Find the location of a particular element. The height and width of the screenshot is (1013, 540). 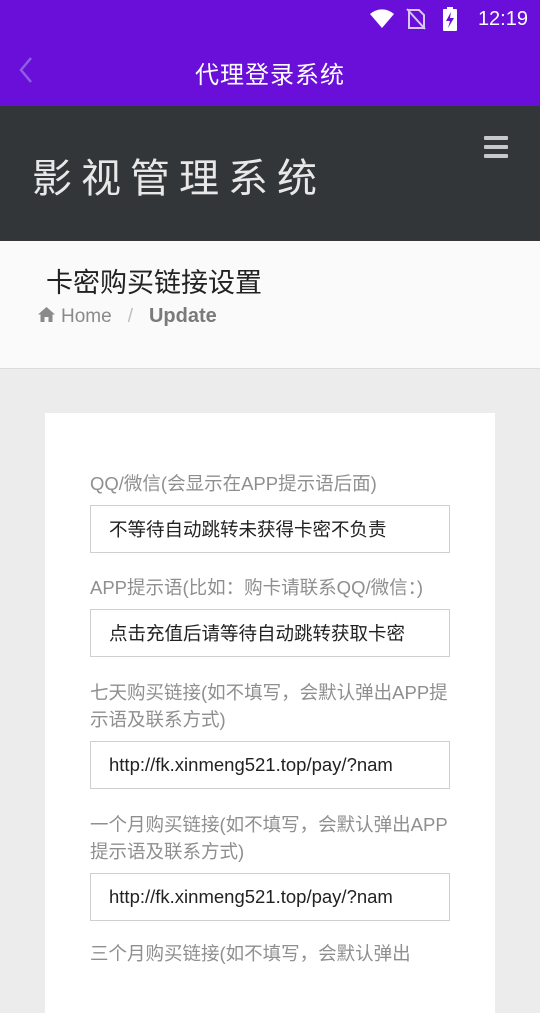

battery-charging-icon is located at coordinates (450, 19).